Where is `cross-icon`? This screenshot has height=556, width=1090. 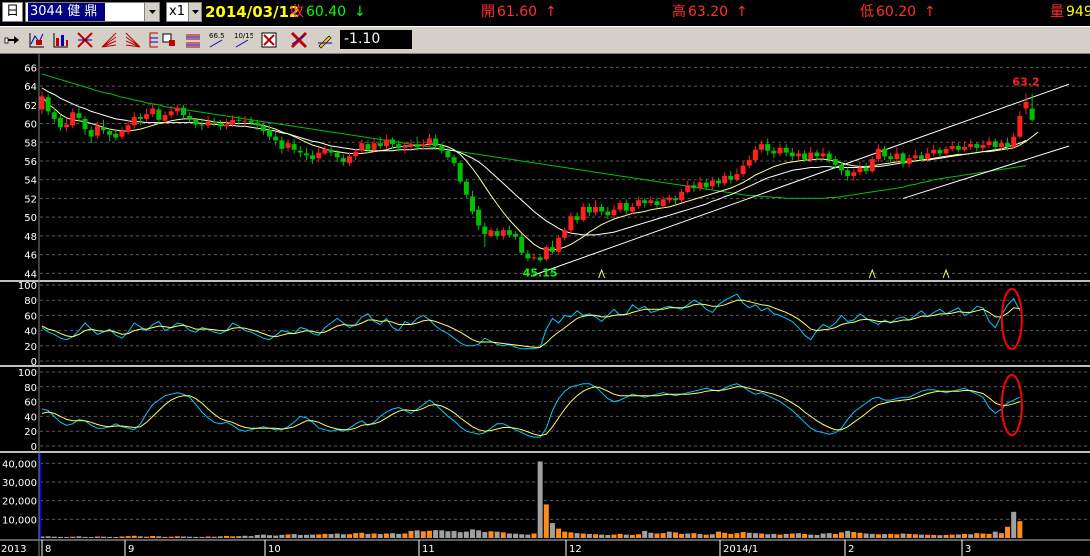
cross-icon is located at coordinates (85, 40).